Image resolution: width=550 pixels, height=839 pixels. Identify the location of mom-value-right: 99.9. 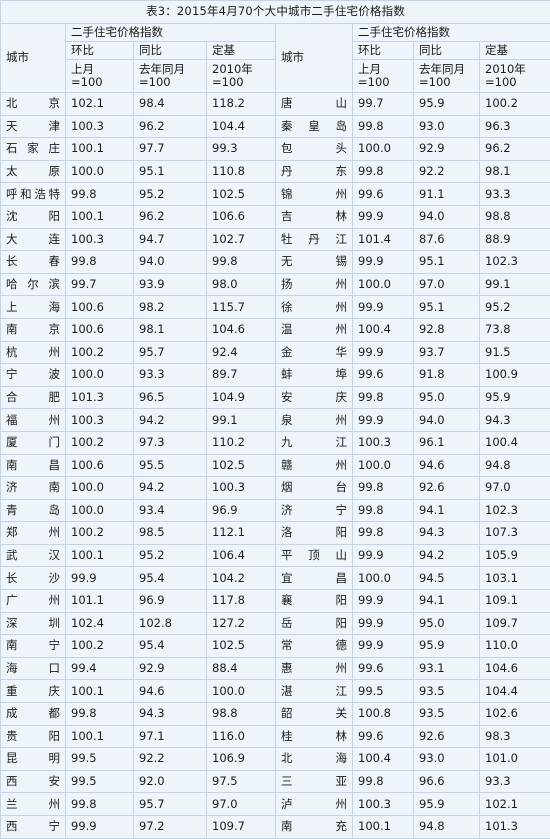
(383, 420).